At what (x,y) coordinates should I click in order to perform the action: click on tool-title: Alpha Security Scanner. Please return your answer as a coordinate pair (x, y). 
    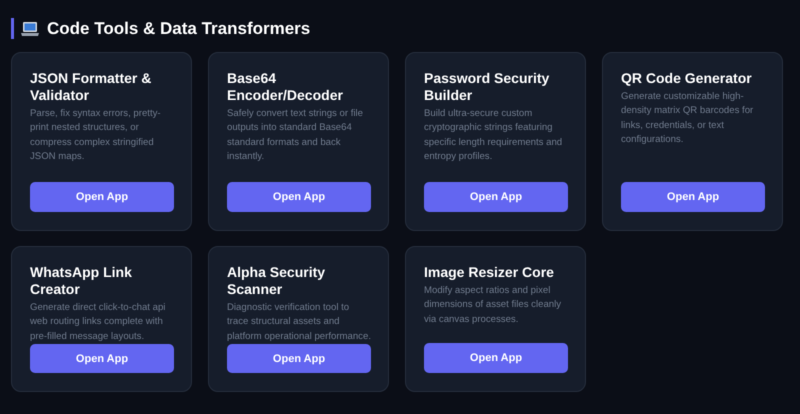
    Looking at the image, I should click on (276, 281).